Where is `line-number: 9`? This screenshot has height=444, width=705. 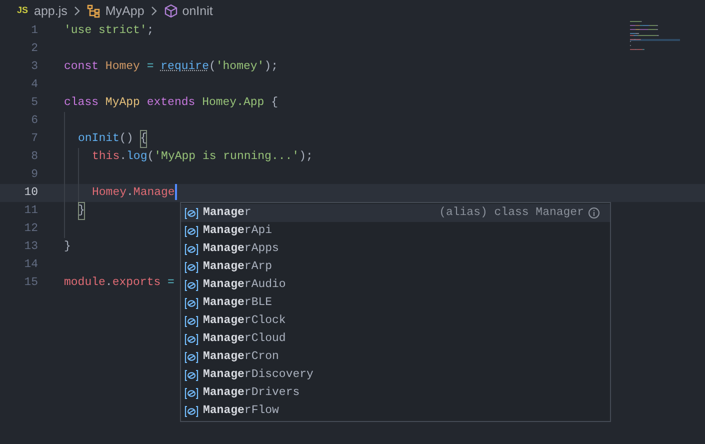
line-number: 9 is located at coordinates (34, 175).